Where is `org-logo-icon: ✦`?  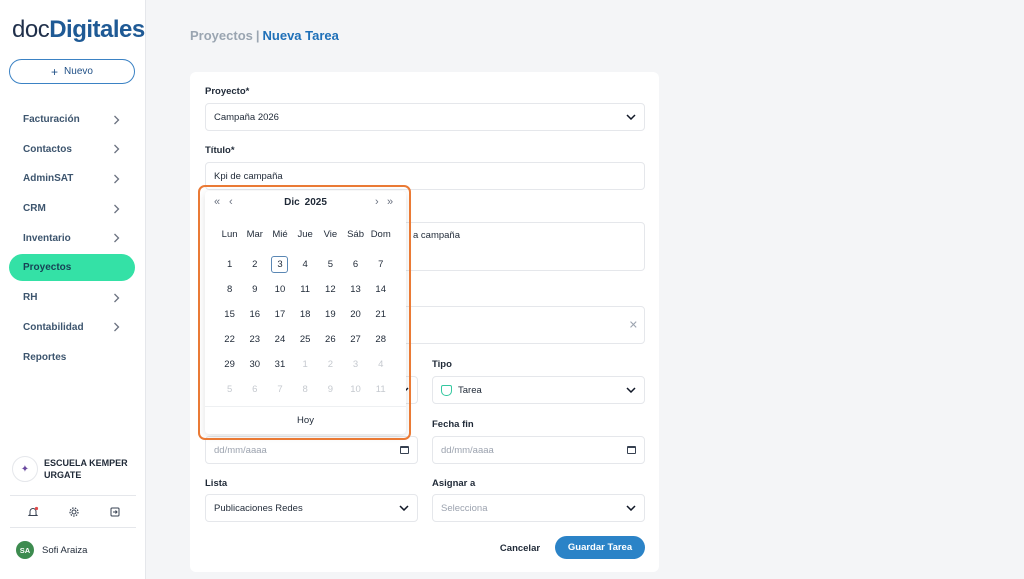
org-logo-icon: ✦ is located at coordinates (25, 469).